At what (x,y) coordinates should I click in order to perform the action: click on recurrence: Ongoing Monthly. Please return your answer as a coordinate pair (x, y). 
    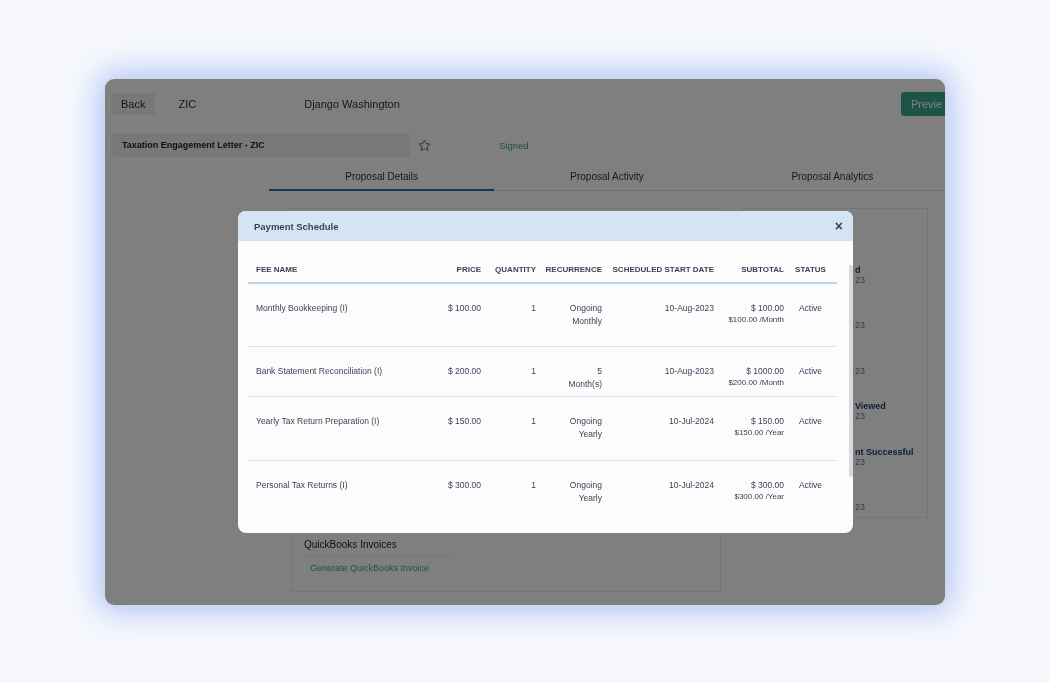
    Looking at the image, I should click on (585, 315).